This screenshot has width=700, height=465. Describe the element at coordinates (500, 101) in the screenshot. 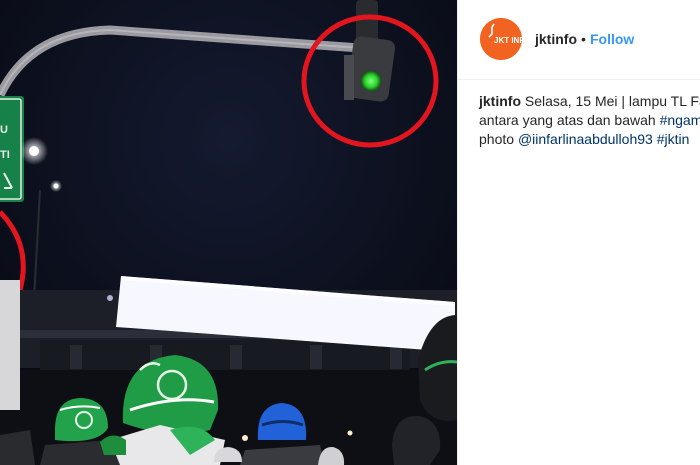

I see `caption-author: jktinfo` at that location.